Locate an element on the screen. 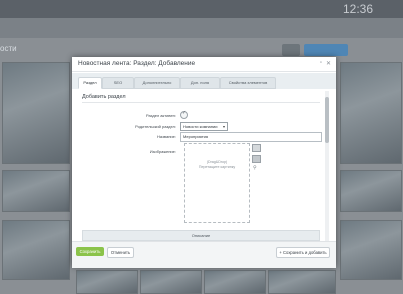  tab-section: Раздел is located at coordinates (90, 83).